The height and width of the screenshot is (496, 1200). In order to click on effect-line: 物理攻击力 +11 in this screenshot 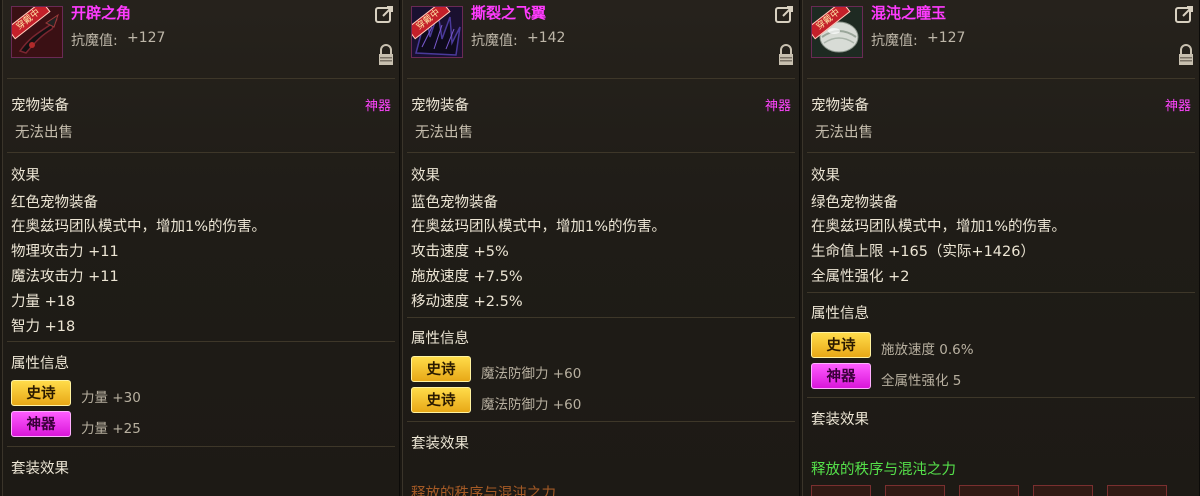, I will do `click(65, 252)`.